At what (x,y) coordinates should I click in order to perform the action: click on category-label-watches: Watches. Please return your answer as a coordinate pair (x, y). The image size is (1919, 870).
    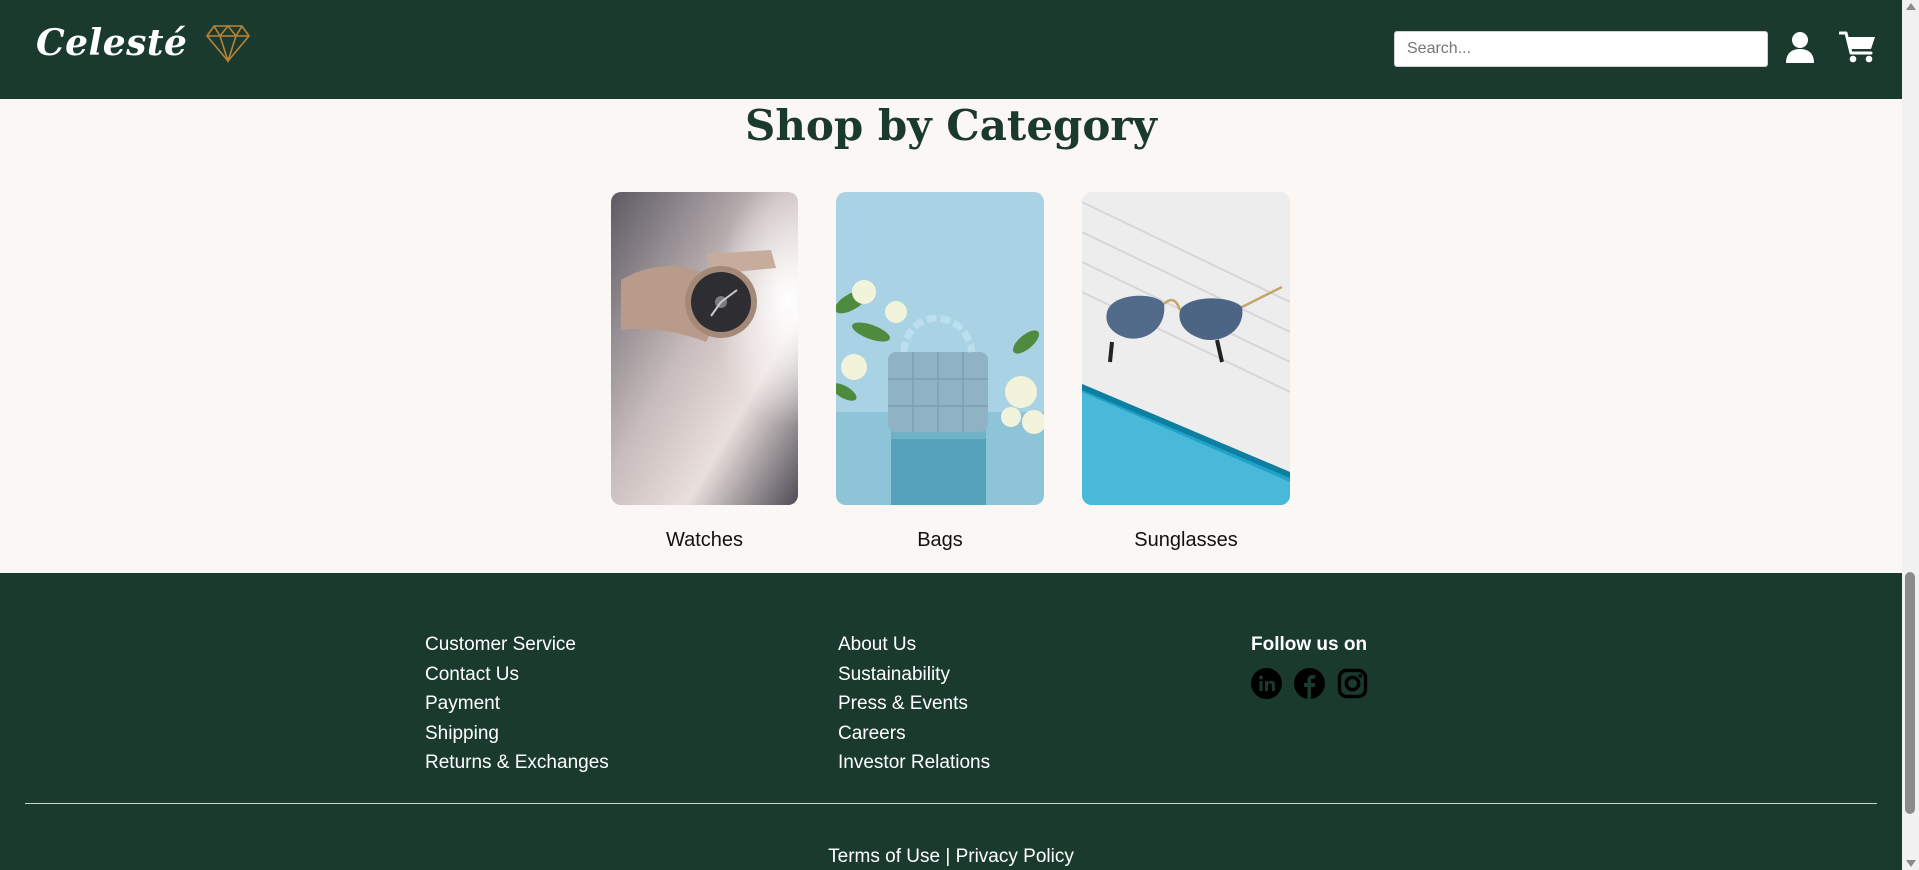
    Looking at the image, I should click on (704, 540).